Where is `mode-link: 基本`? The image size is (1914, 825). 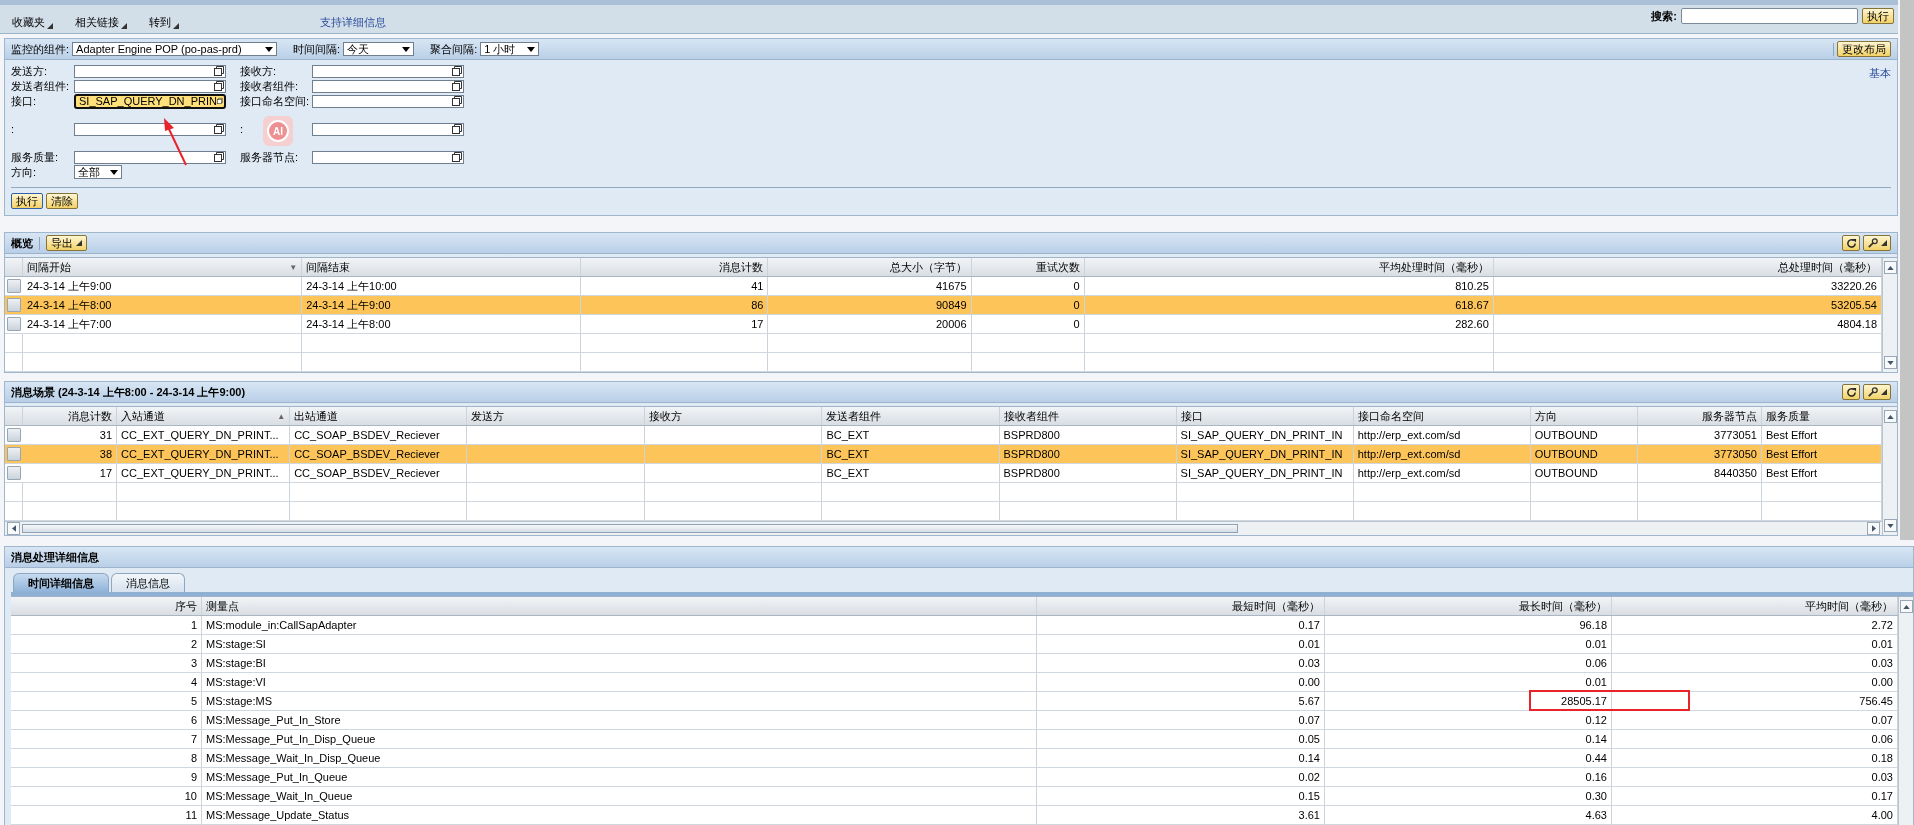
mode-link: 基本 is located at coordinates (1880, 73).